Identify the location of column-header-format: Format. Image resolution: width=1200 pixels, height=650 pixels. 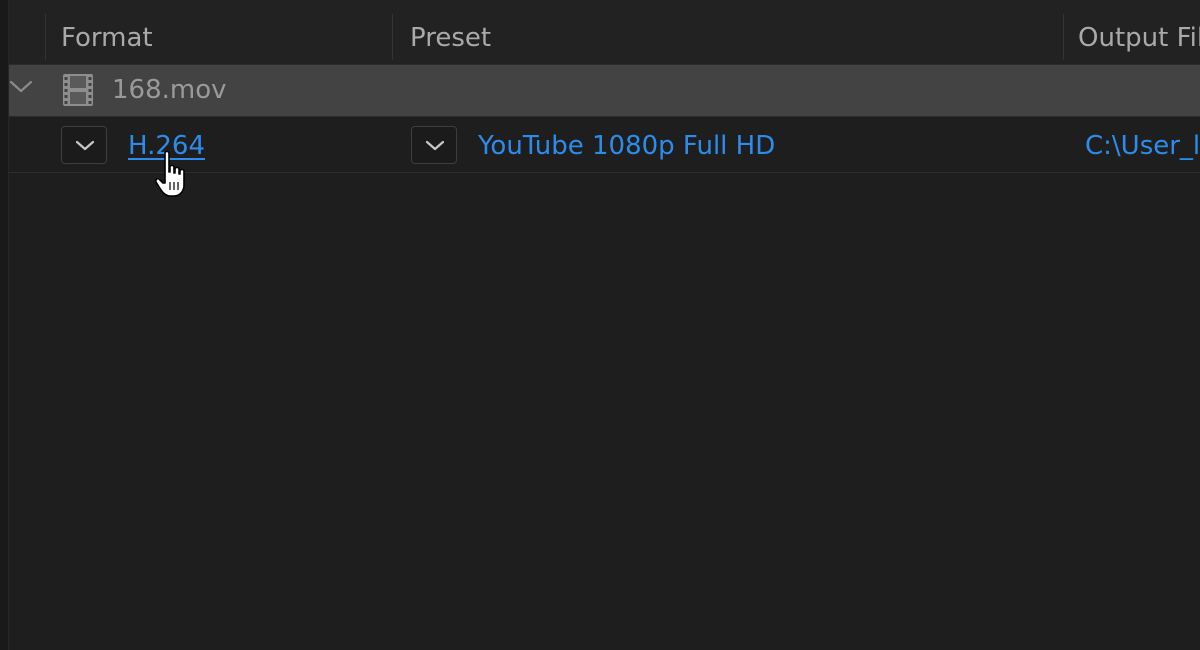
(221, 32).